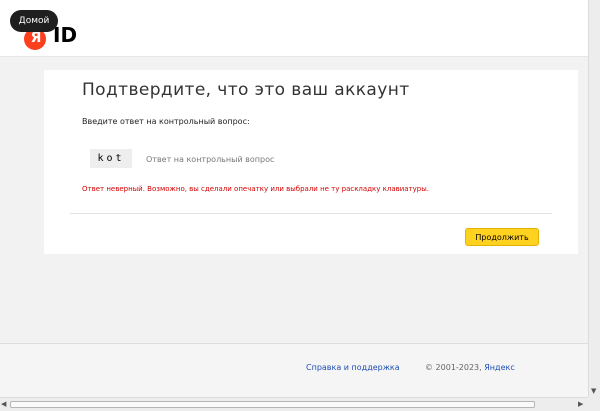 This screenshot has height=411, width=600. What do you see at coordinates (166, 121) in the screenshot?
I see `question-prompt: Введите ответ на контрольный вопрос:` at bounding box center [166, 121].